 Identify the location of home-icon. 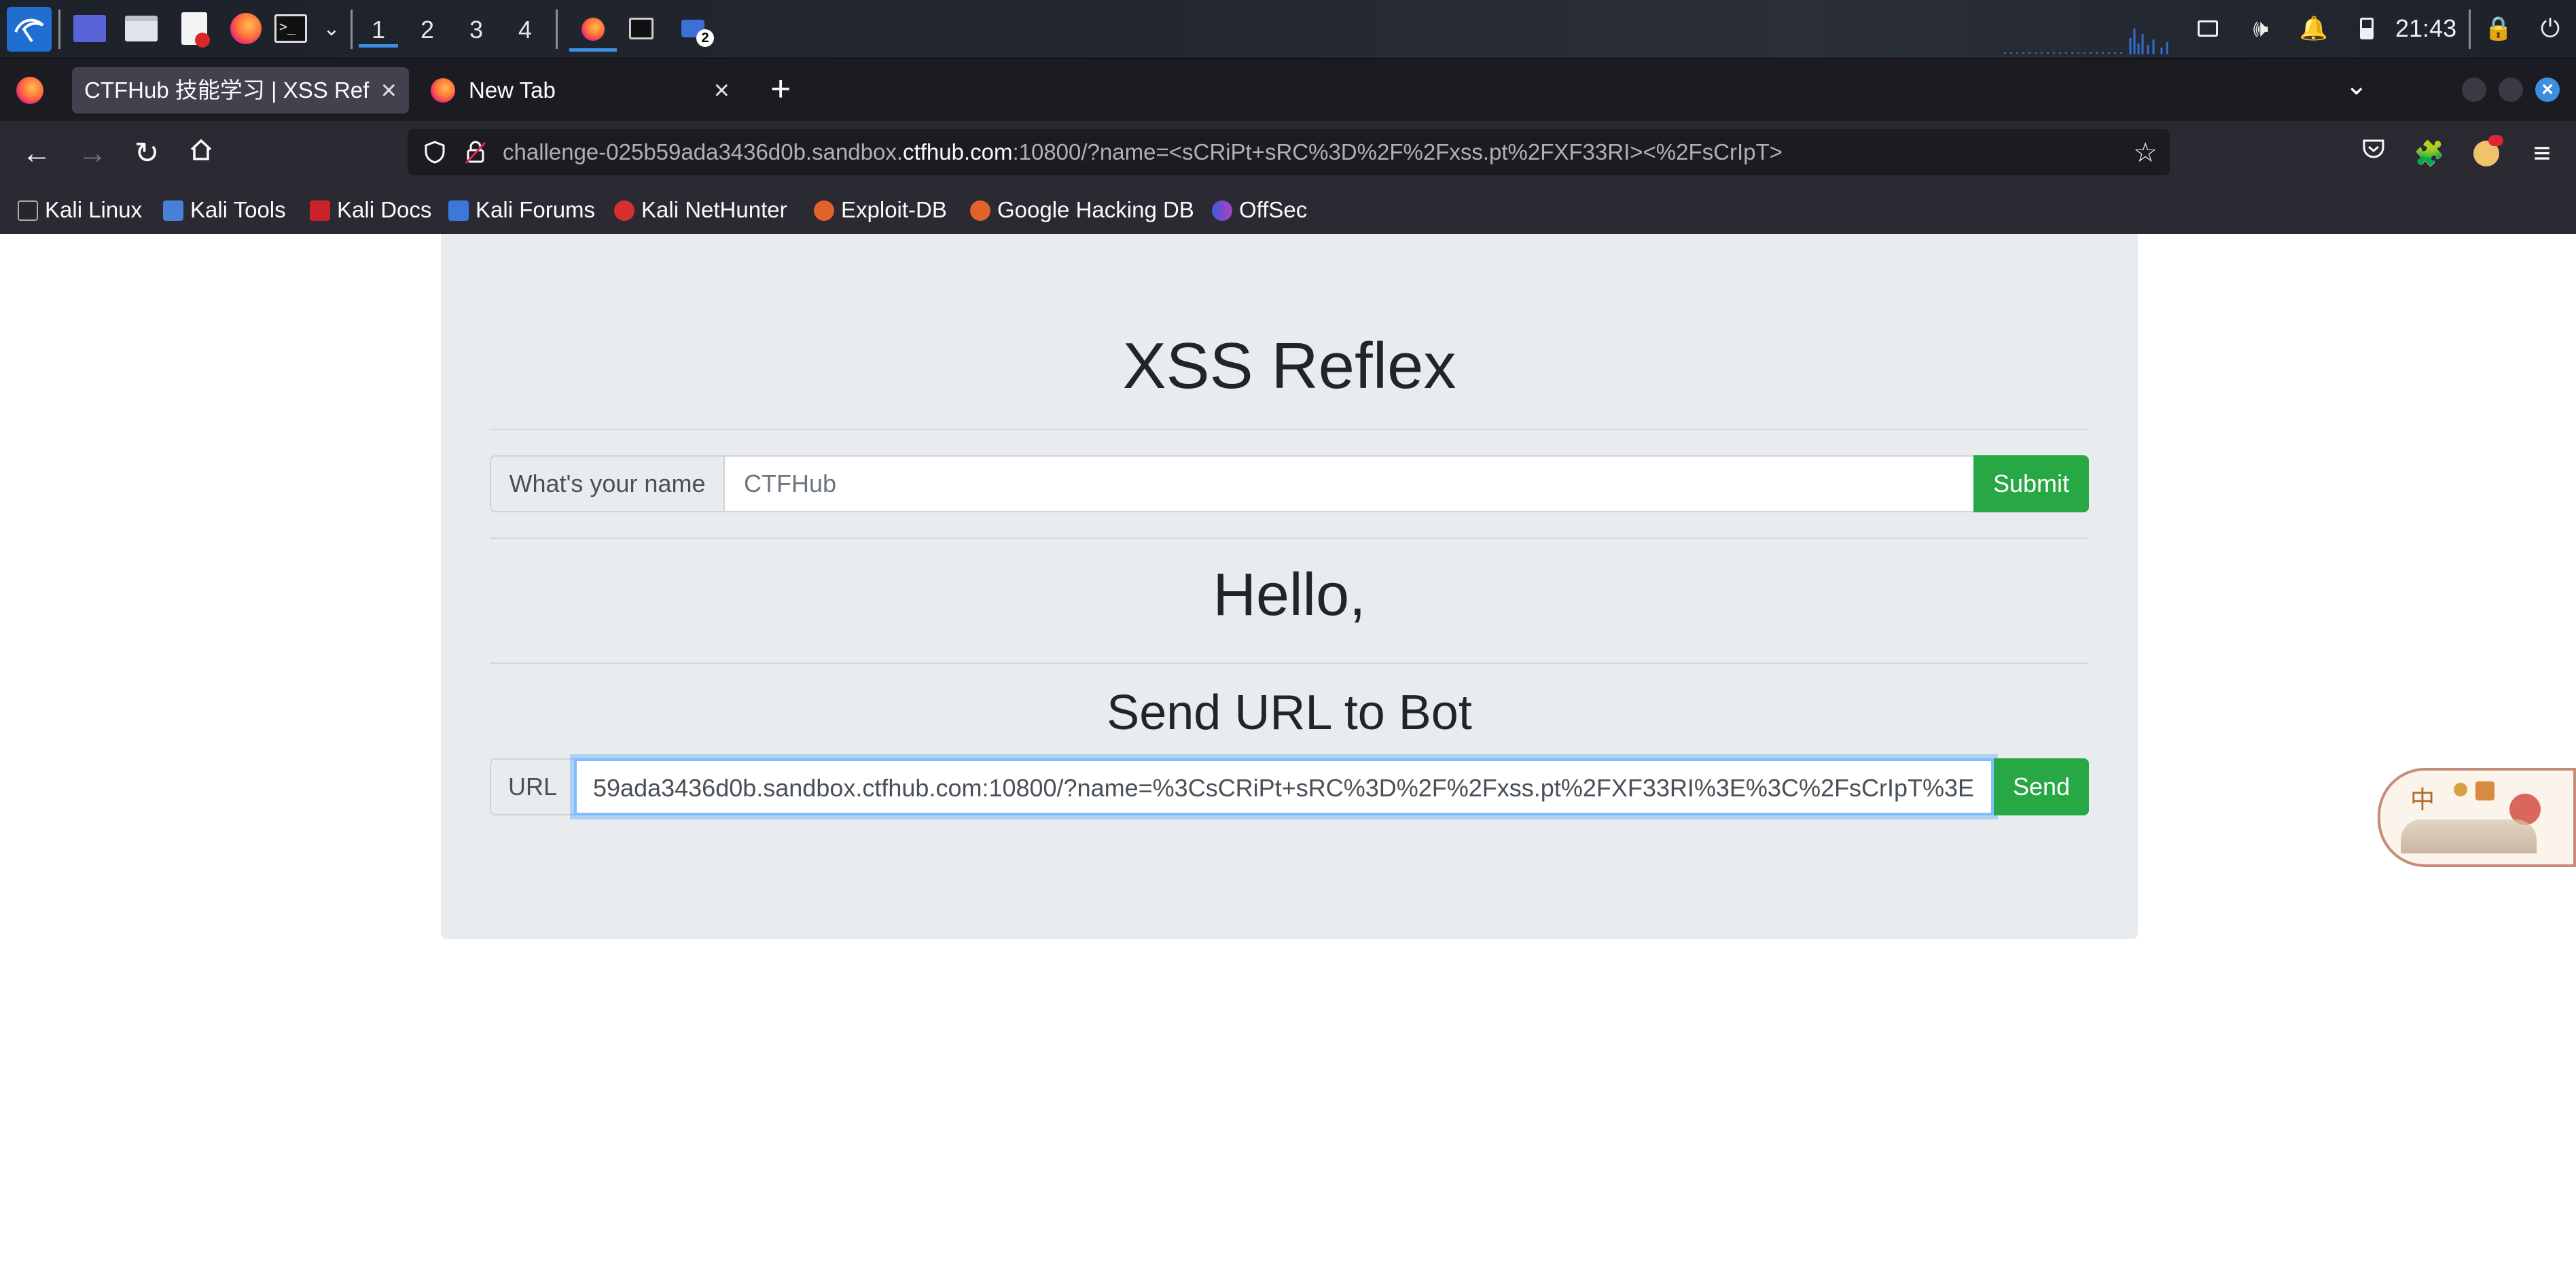
(201, 153).